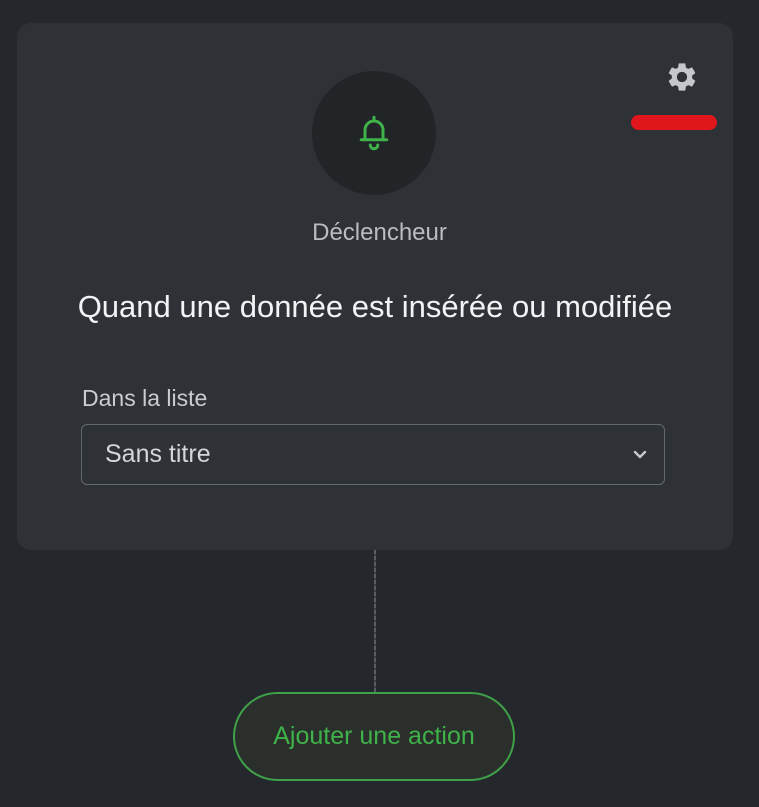  I want to click on gear-icon, so click(682, 77).